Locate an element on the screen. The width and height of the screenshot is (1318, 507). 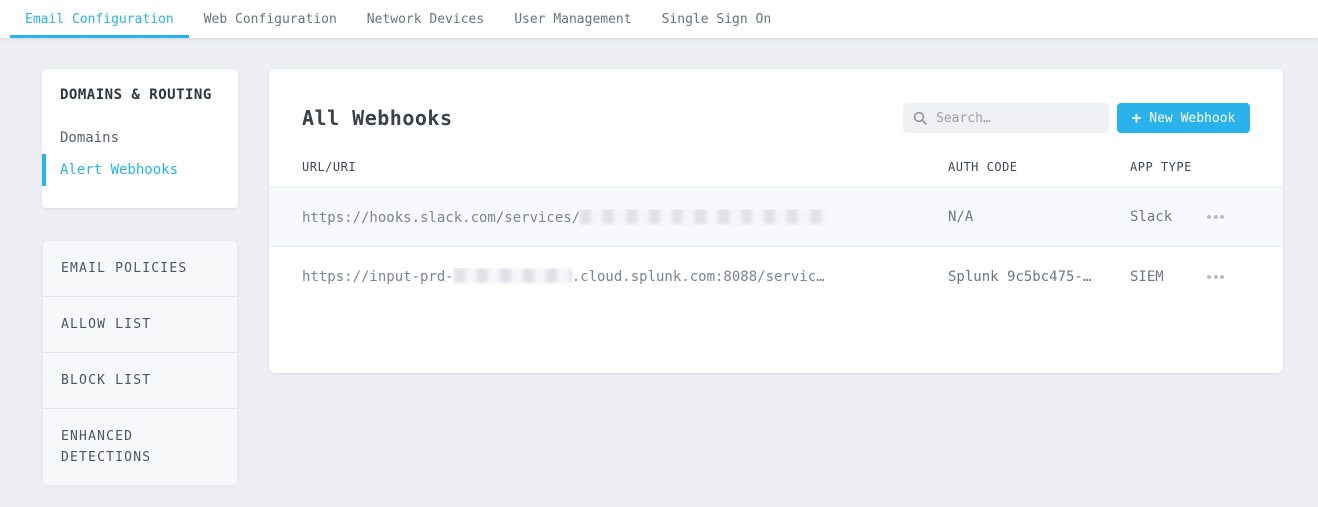
search-box is located at coordinates (1006, 118).